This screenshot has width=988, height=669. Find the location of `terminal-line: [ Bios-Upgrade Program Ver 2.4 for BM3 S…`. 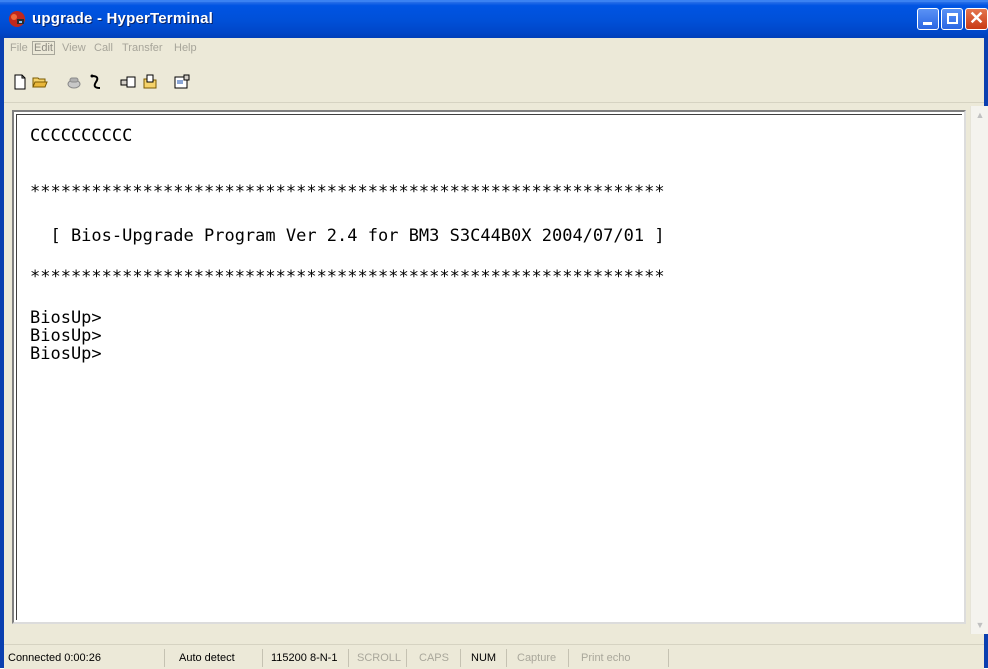

terminal-line: [ Bios-Upgrade Program Ver 2.4 for BM3 S… is located at coordinates (347, 236).